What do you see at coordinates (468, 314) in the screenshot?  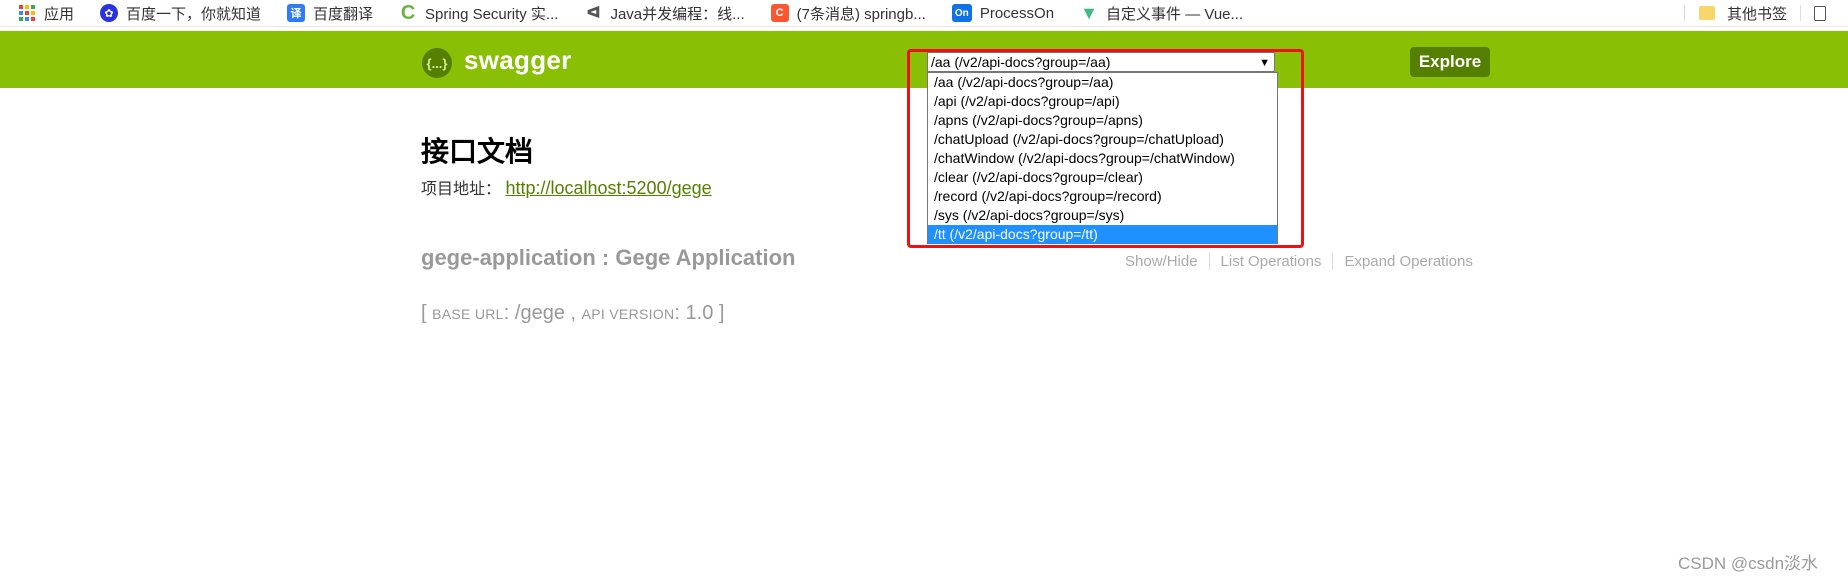 I see `base-url-label: BASE URL` at bounding box center [468, 314].